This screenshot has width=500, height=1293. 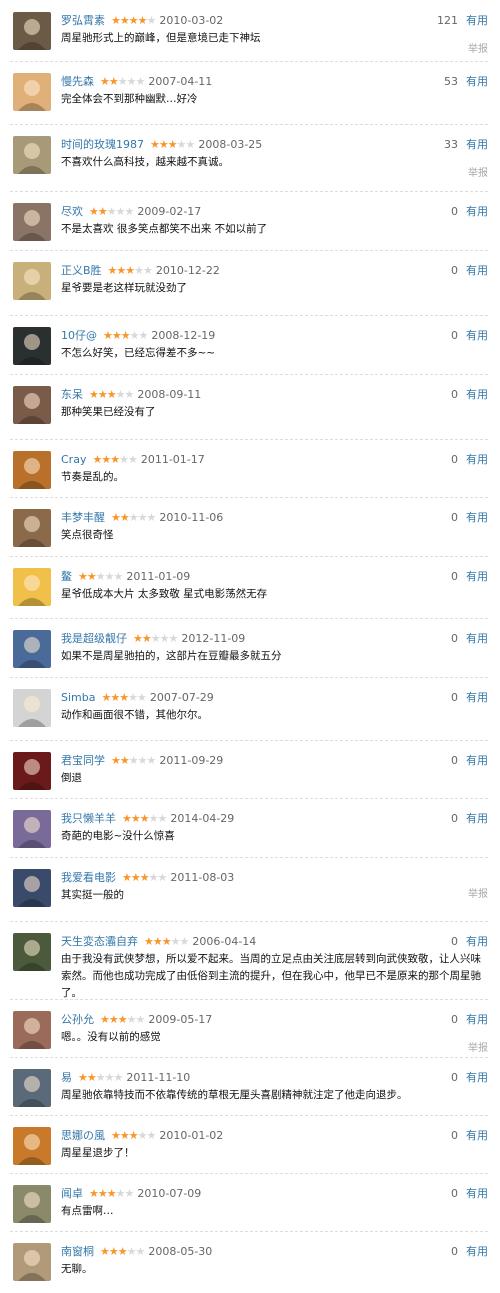 What do you see at coordinates (72, 394) in the screenshot?
I see `user-name-link: 东呆` at bounding box center [72, 394].